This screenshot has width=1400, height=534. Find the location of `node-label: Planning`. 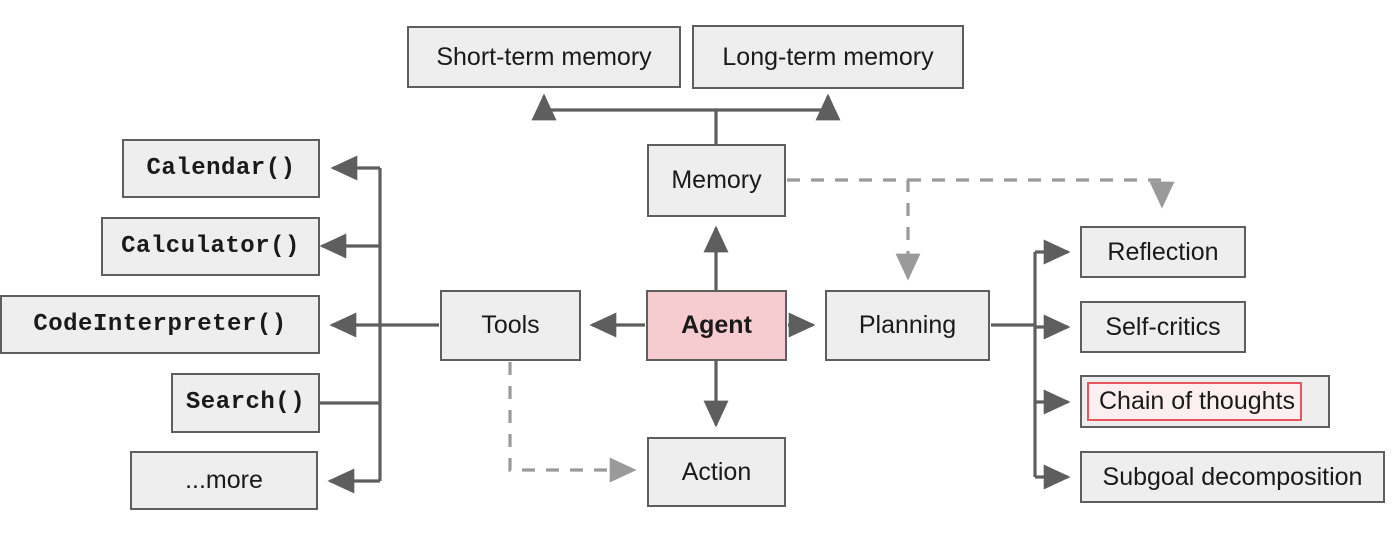

node-label: Planning is located at coordinates (907, 325).